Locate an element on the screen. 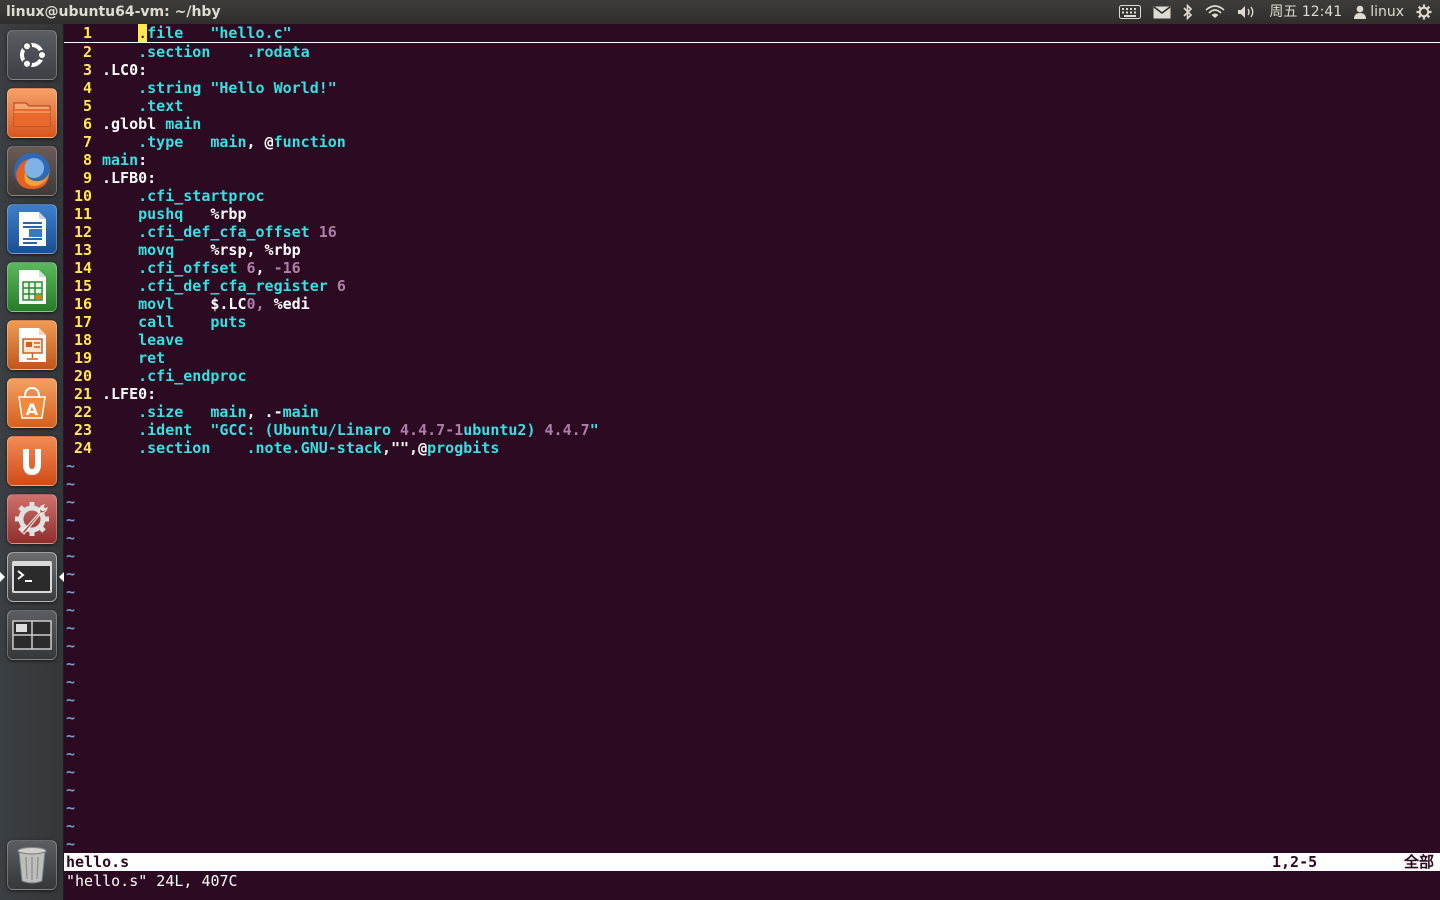 The height and width of the screenshot is (900, 1440). code-token: pushq is located at coordinates (161, 214).